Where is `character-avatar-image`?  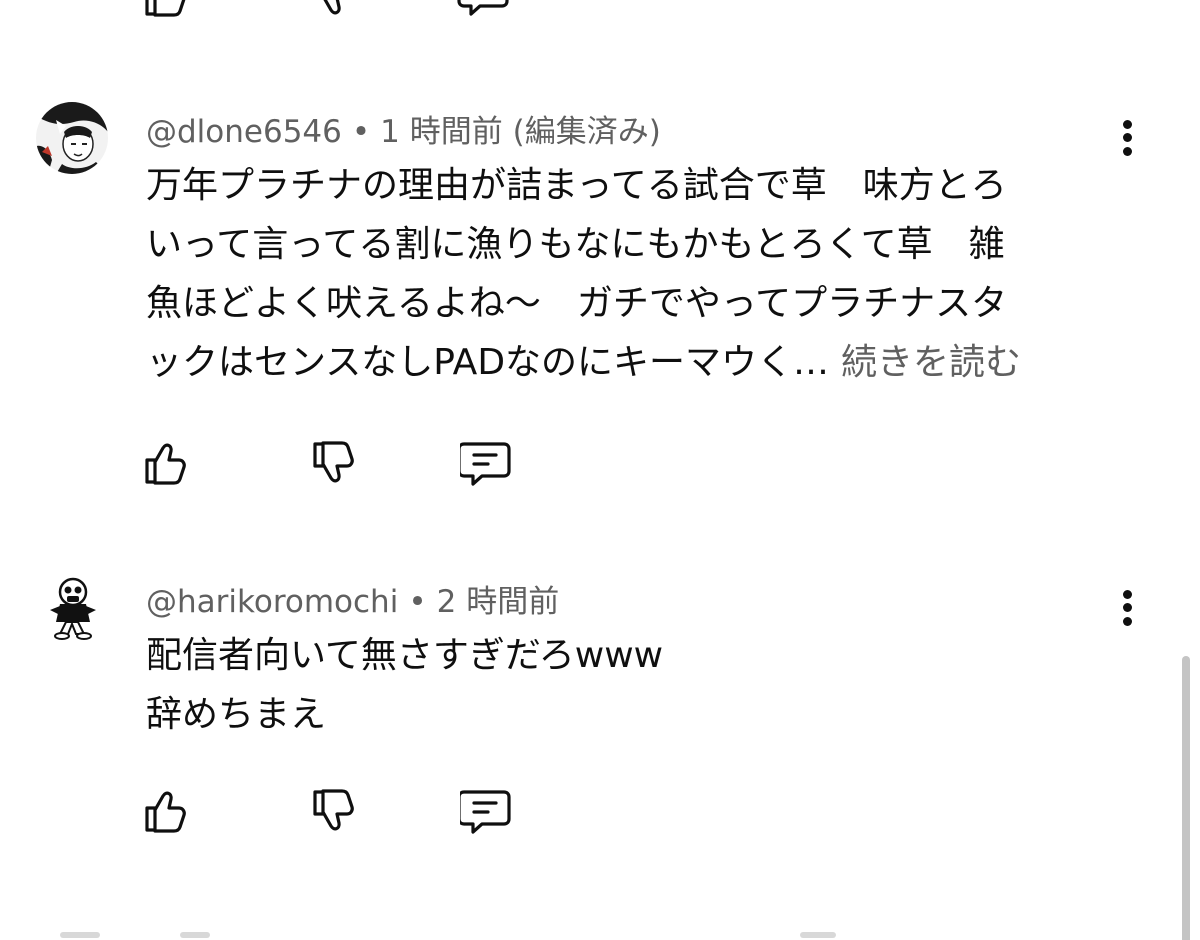 character-avatar-image is located at coordinates (72, 608).